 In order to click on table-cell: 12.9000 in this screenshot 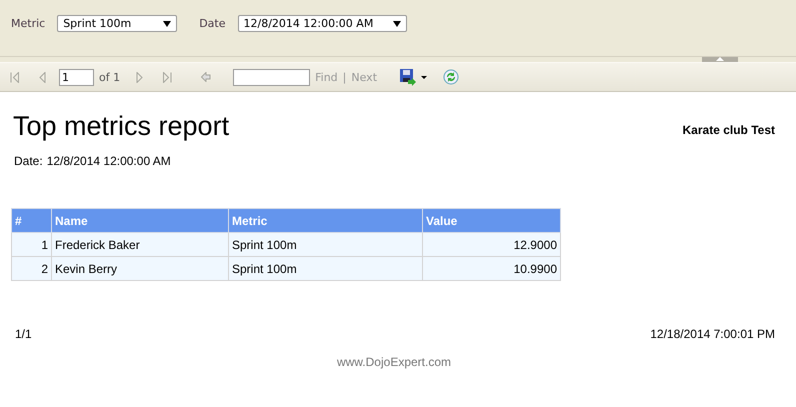, I will do `click(491, 244)`.